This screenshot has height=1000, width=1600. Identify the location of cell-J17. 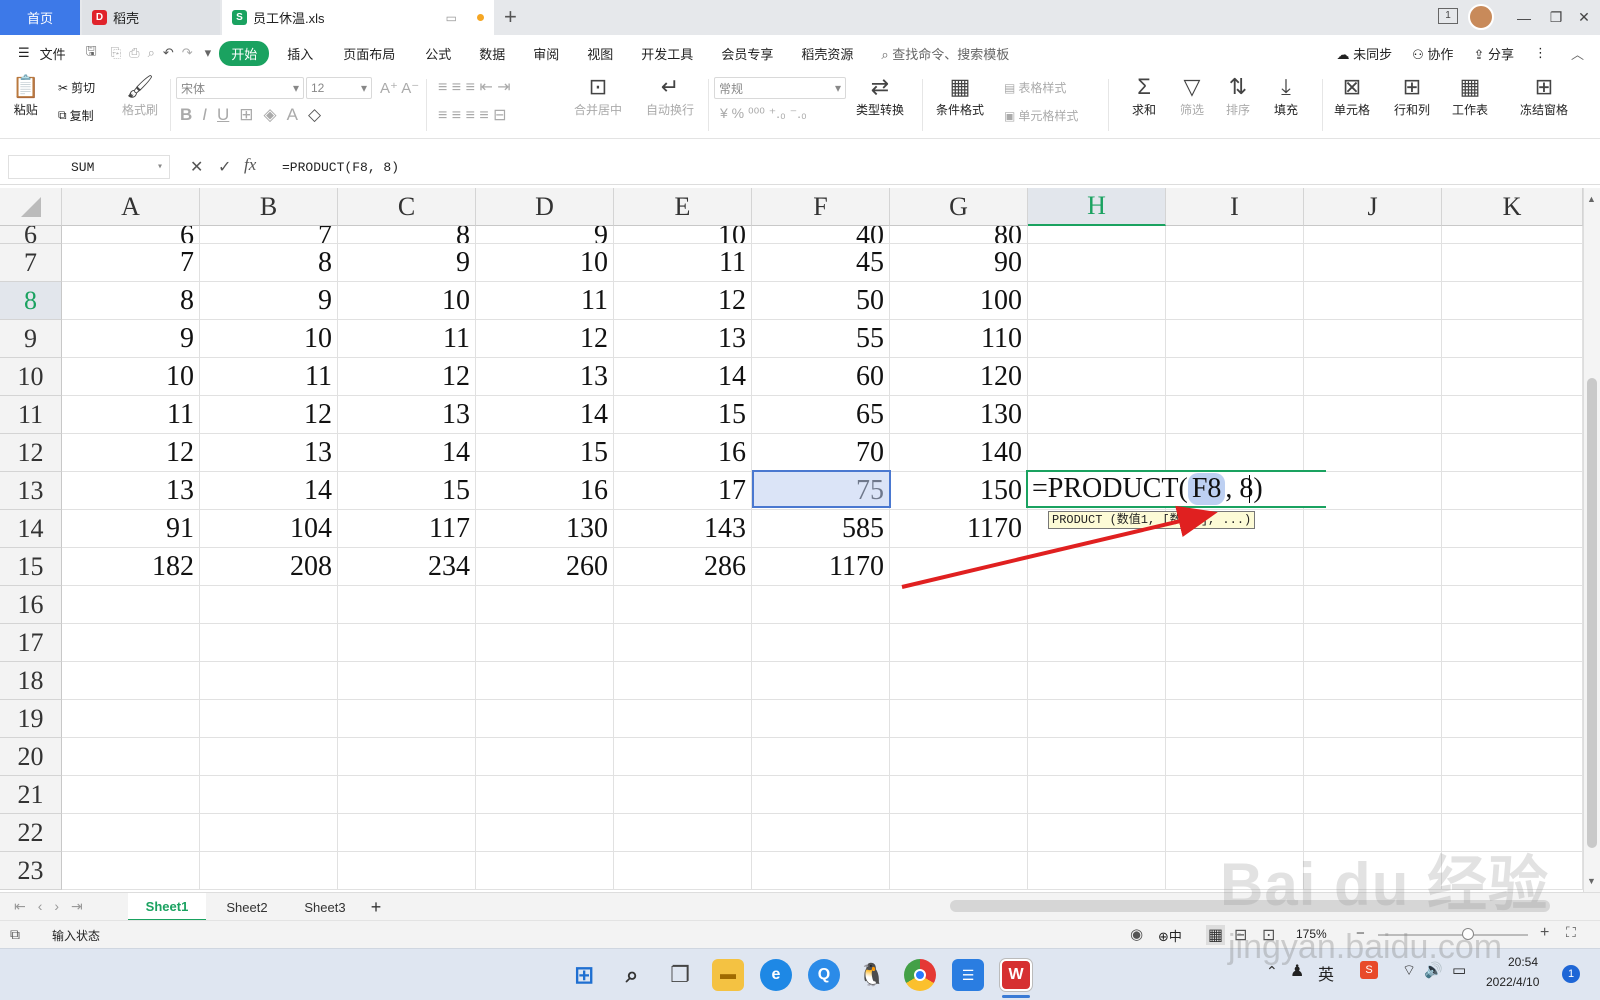
(1373, 643).